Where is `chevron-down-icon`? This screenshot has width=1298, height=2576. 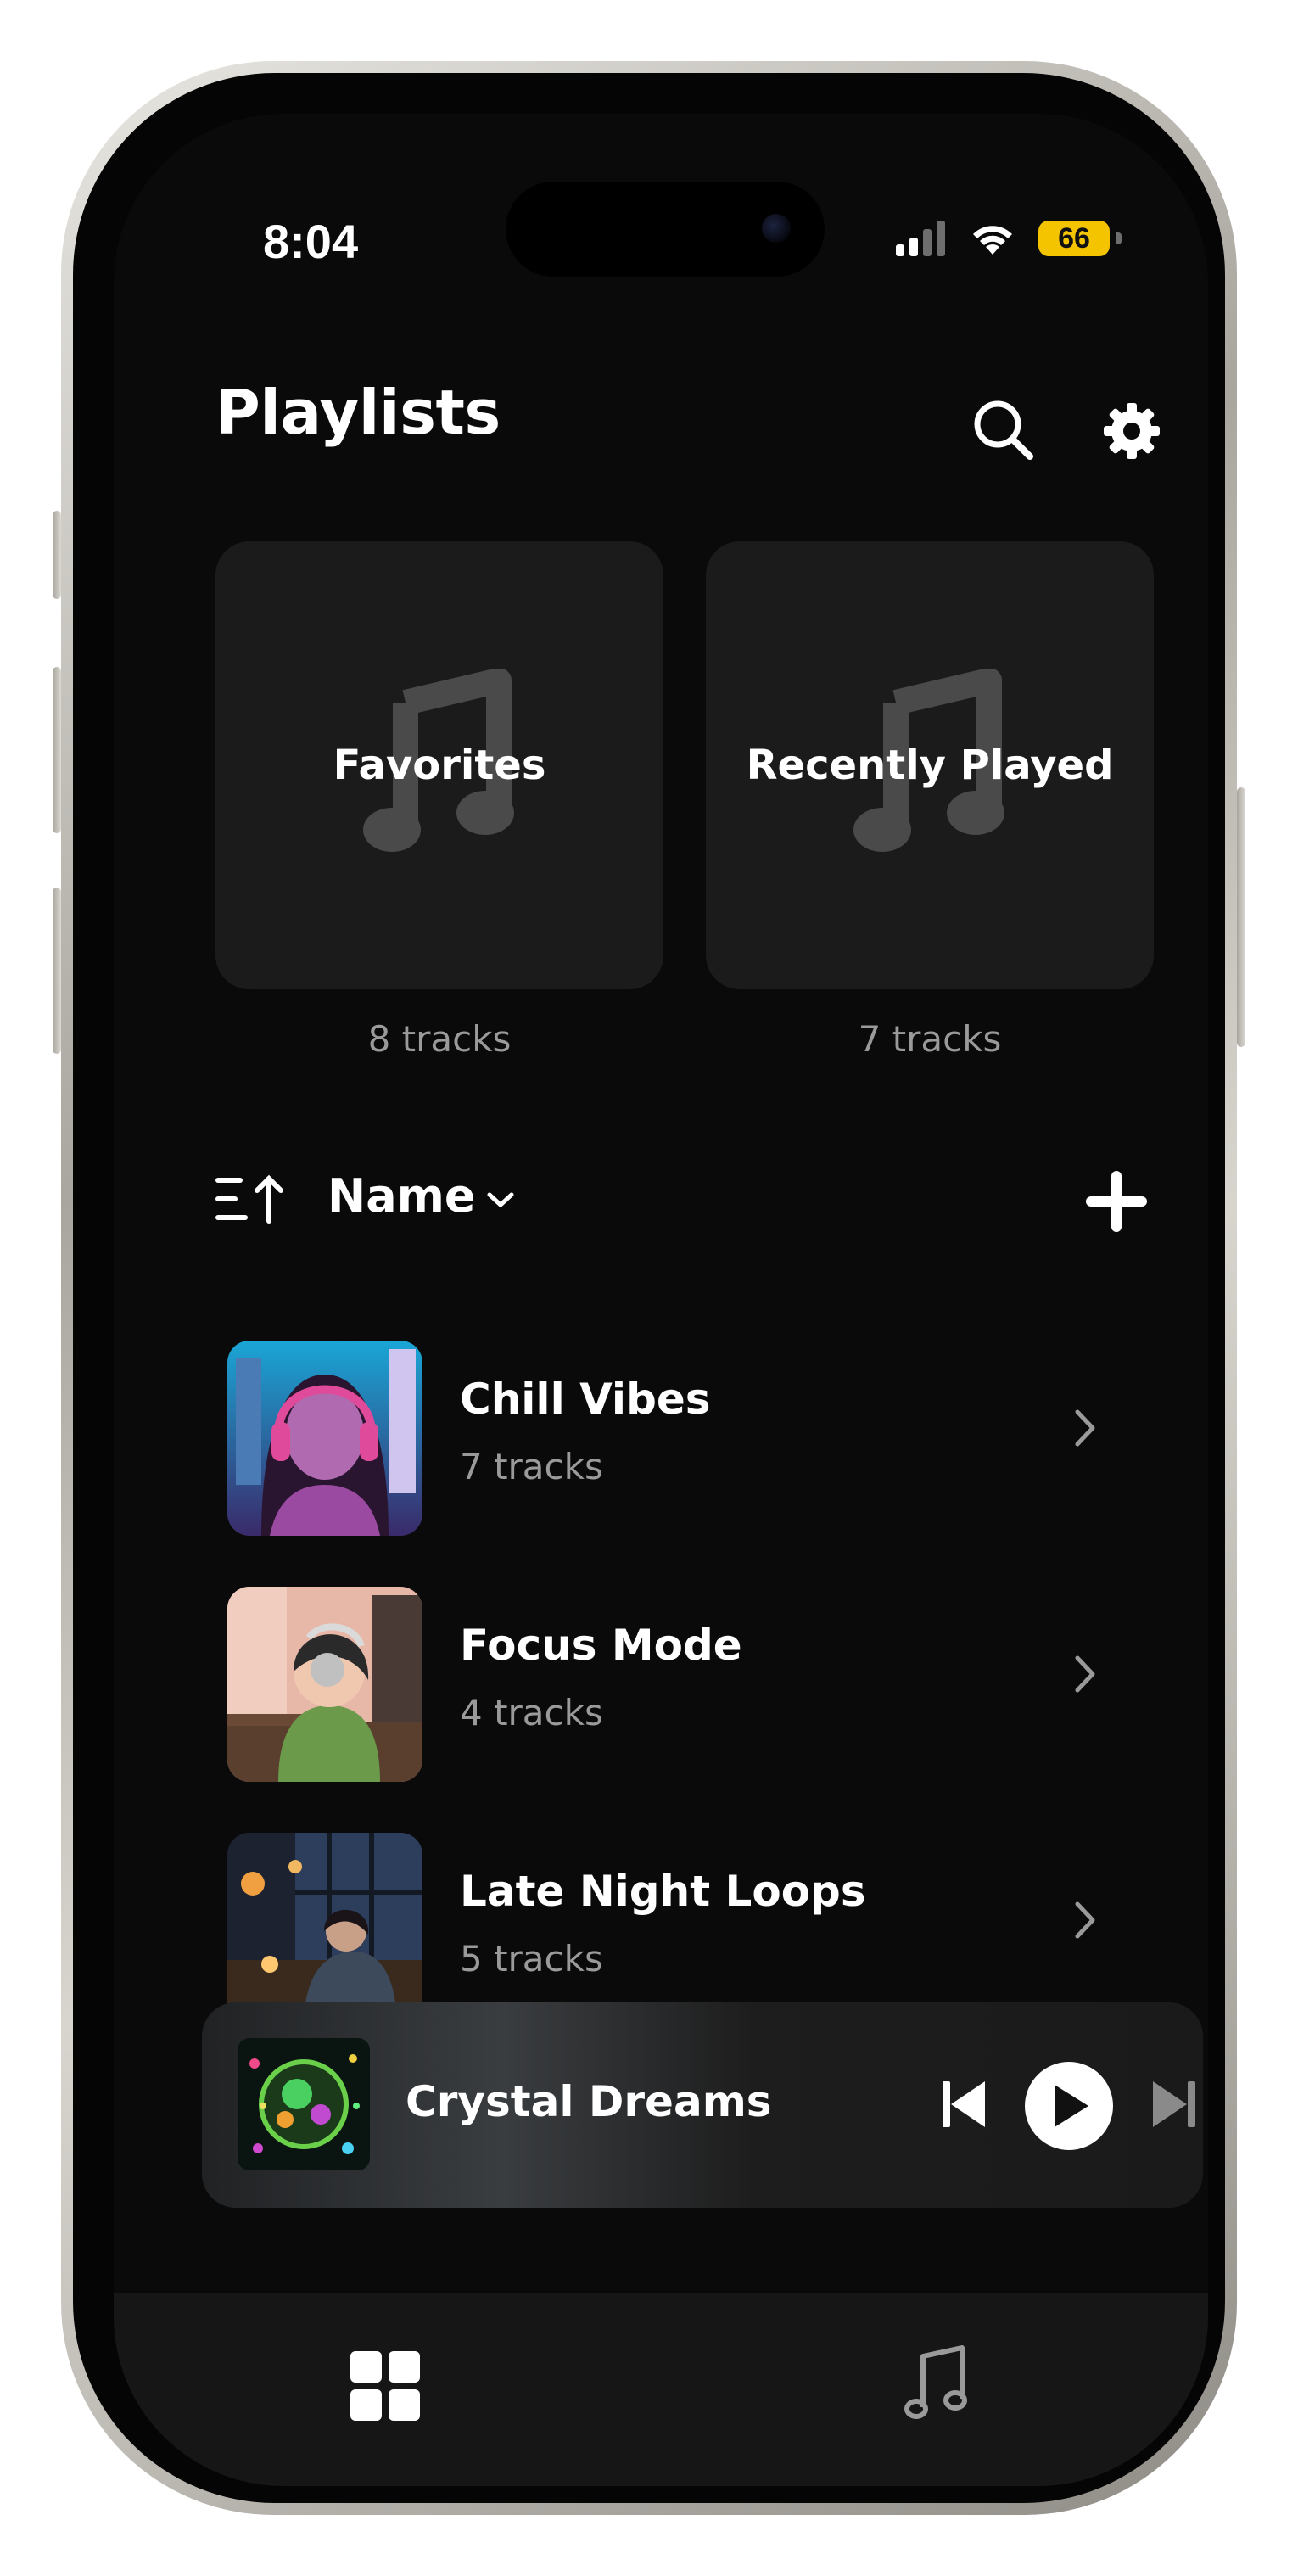
chevron-down-icon is located at coordinates (500, 1200).